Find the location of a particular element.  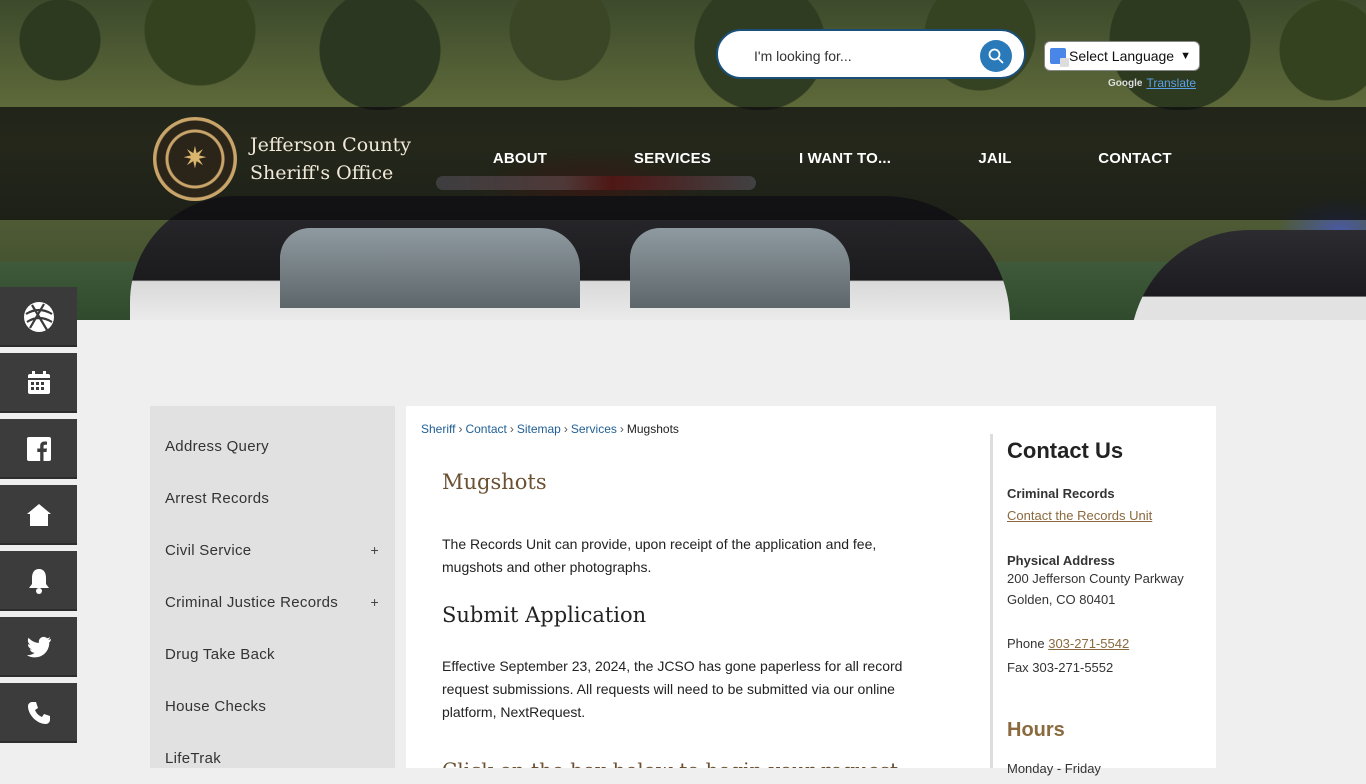

breadcrumb-services: Services is located at coordinates (594, 429).